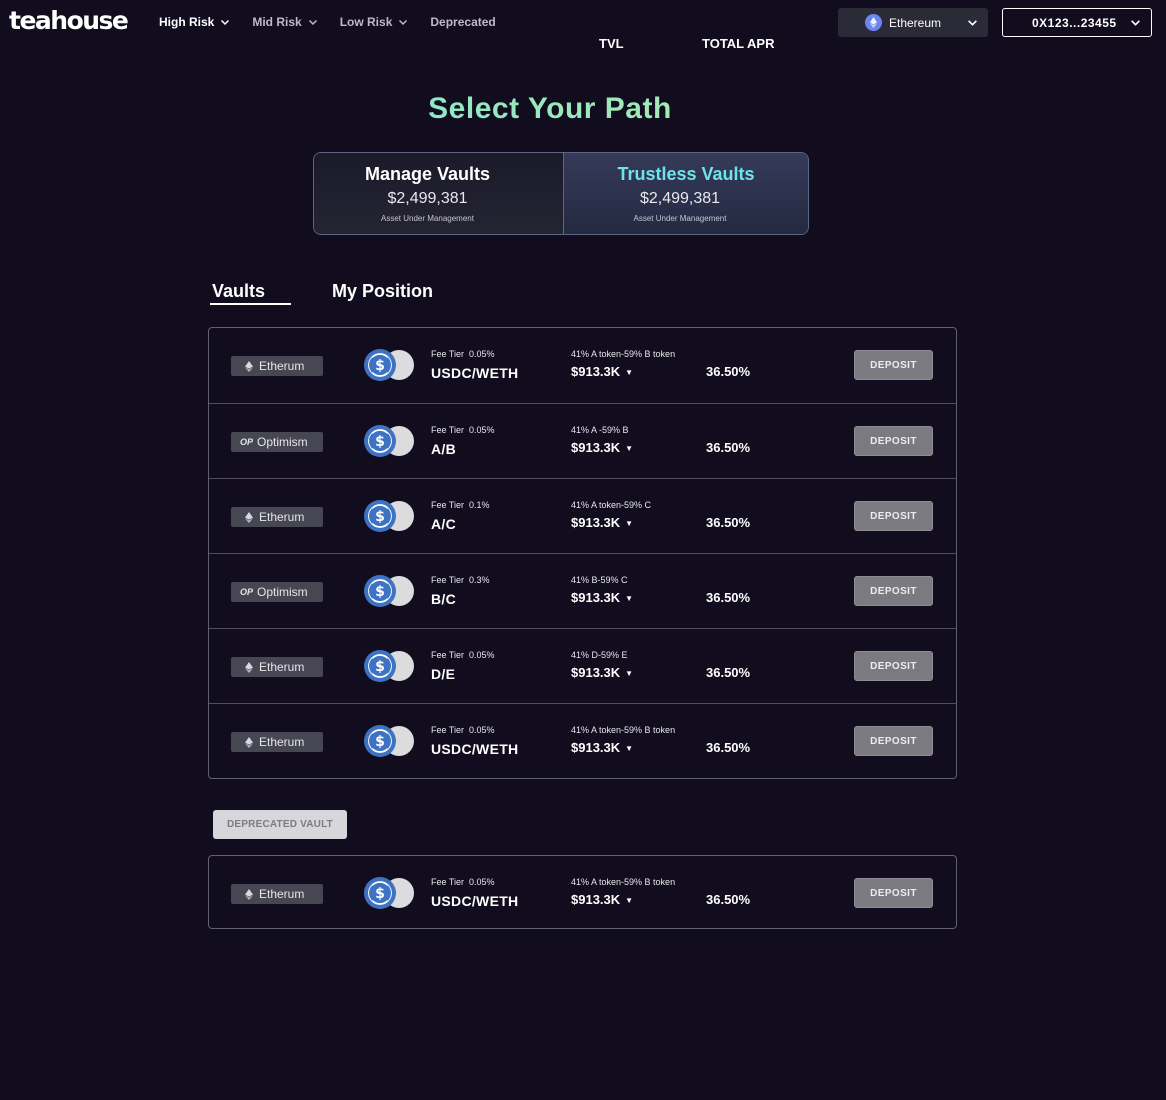  What do you see at coordinates (444, 449) in the screenshot?
I see `vault-pair: A/B` at bounding box center [444, 449].